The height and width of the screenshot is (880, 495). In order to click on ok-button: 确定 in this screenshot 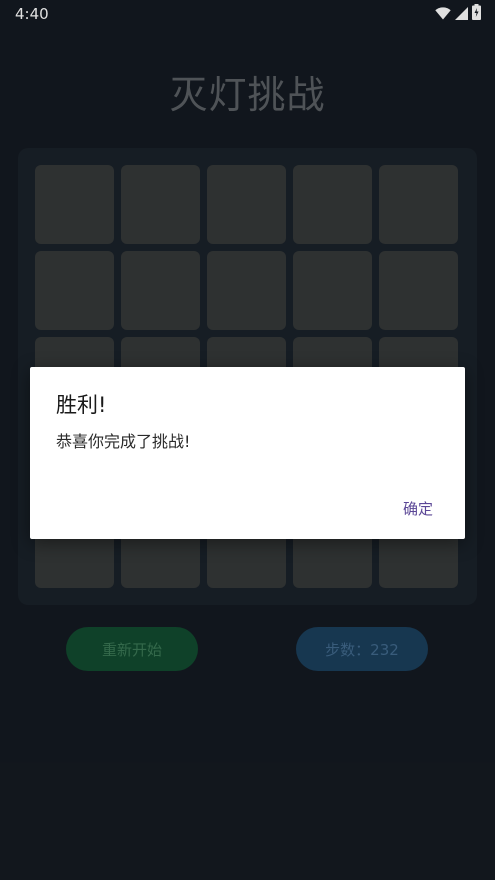, I will do `click(418, 508)`.